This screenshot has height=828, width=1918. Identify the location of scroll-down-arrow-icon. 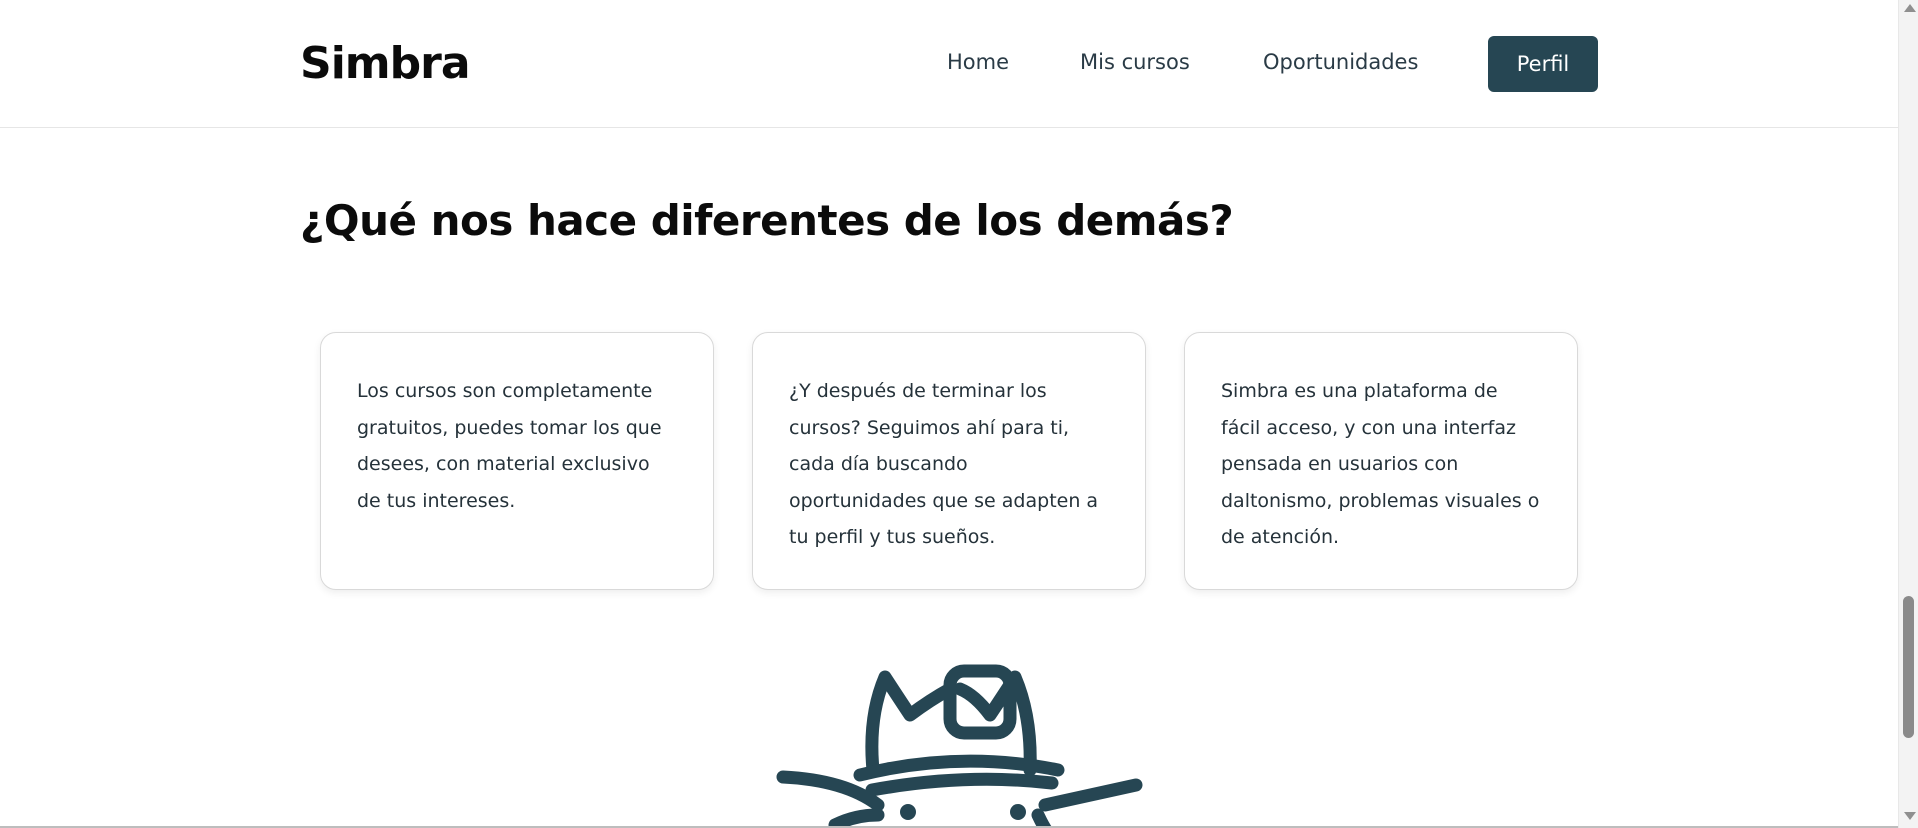
(1910, 816).